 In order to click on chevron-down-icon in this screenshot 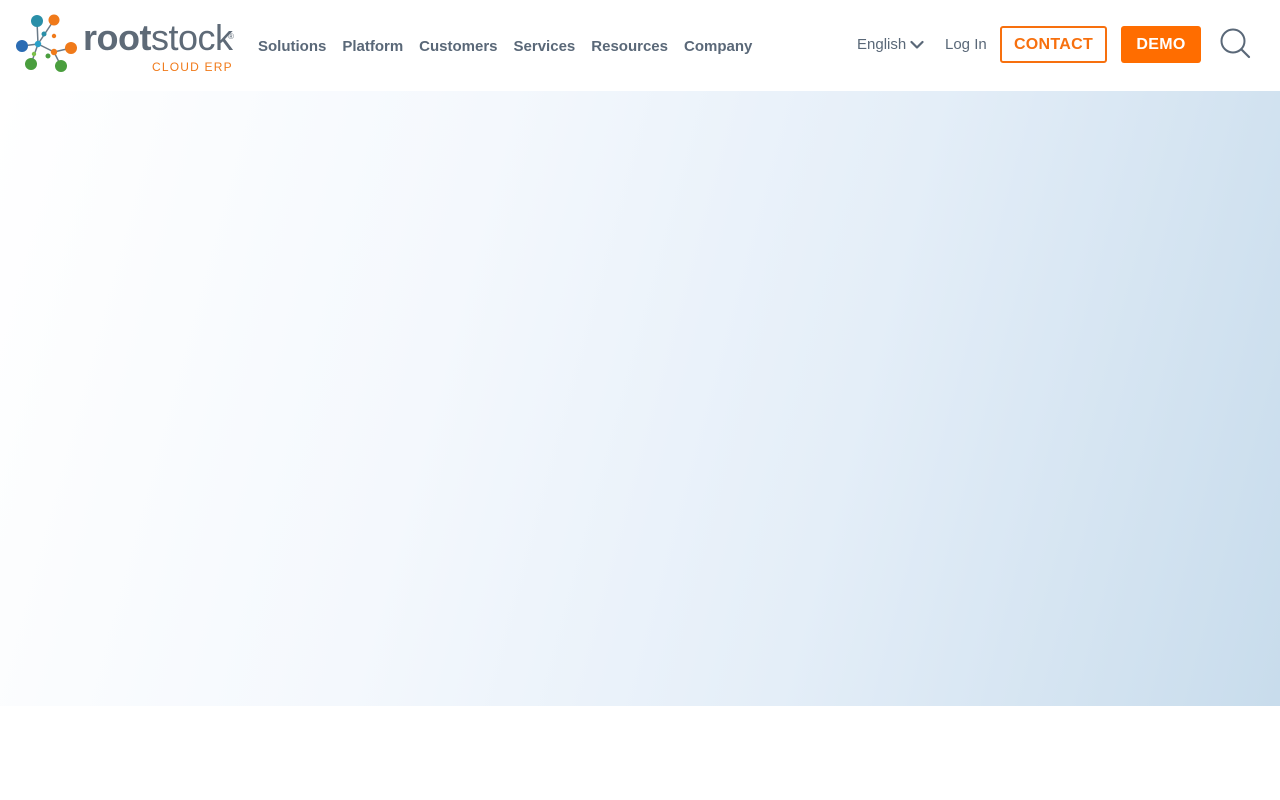, I will do `click(917, 44)`.